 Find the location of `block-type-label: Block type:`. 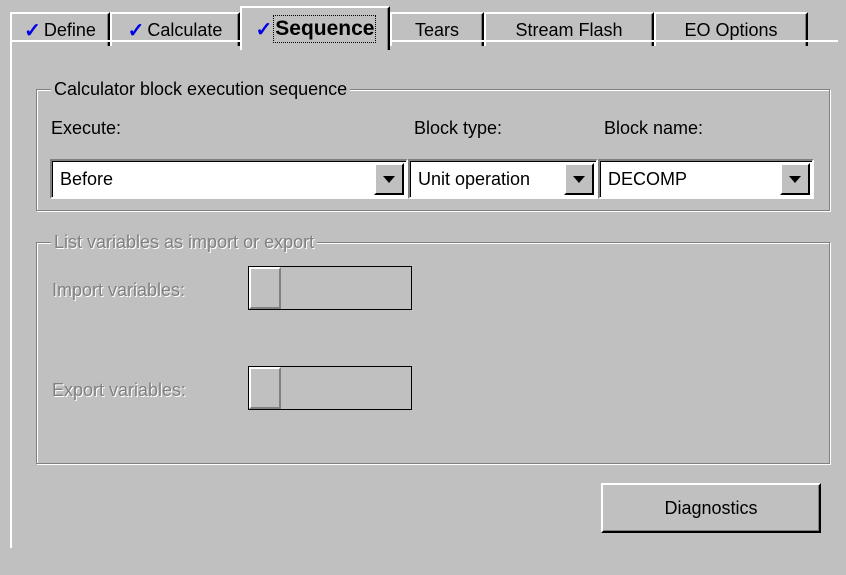

block-type-label: Block type: is located at coordinates (458, 128).